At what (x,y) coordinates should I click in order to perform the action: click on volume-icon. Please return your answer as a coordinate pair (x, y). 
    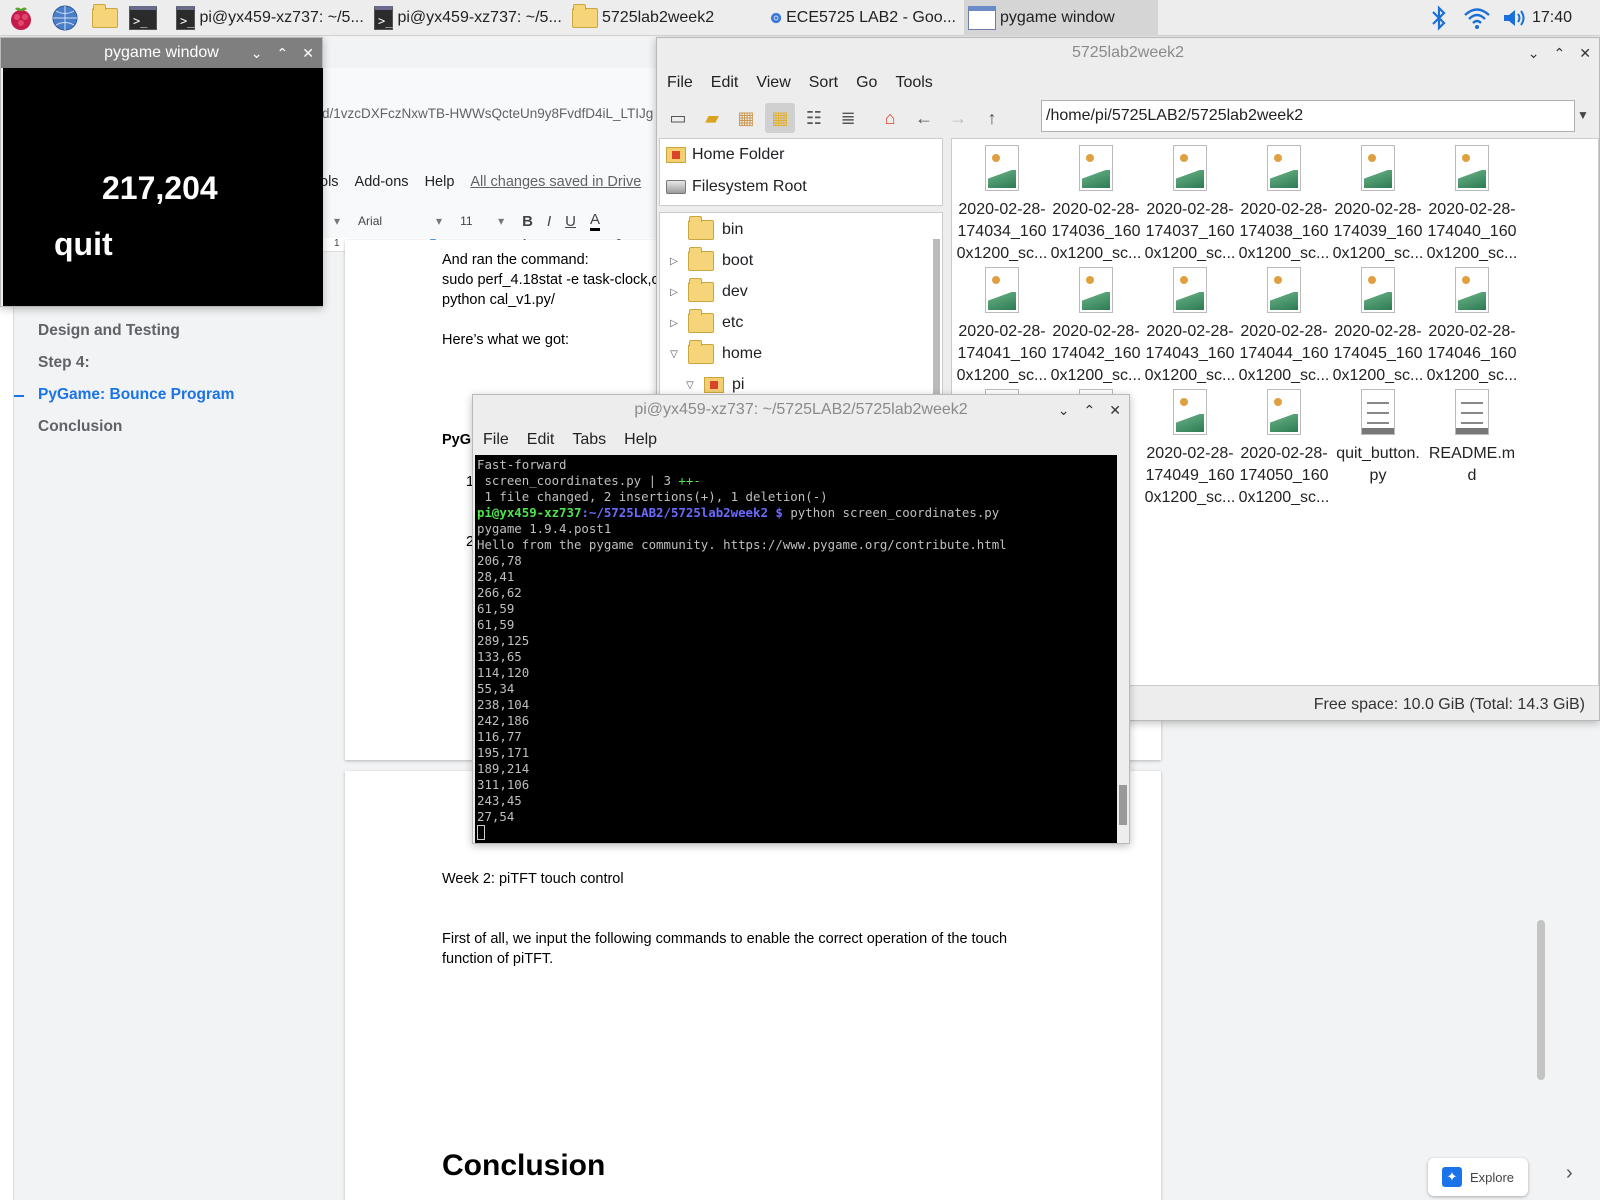
    Looking at the image, I should click on (1515, 18).